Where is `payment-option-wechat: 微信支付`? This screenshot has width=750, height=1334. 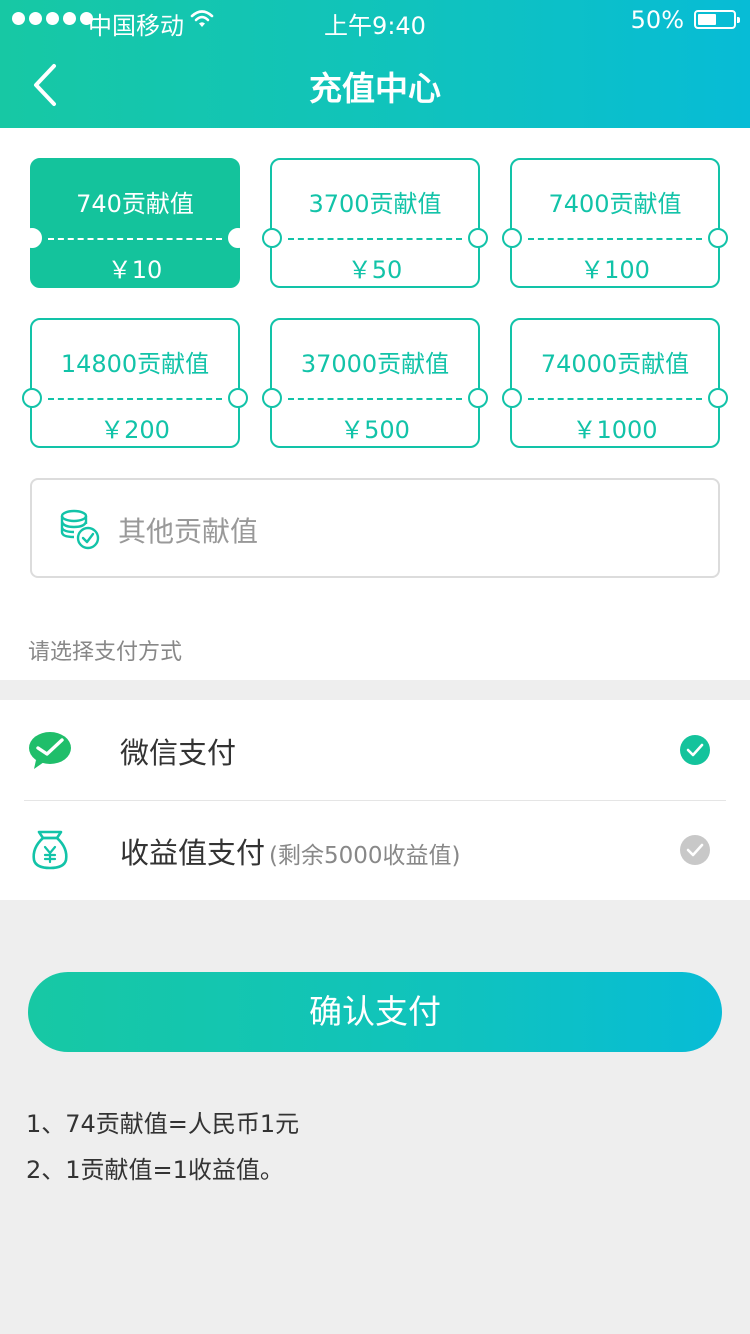 payment-option-wechat: 微信支付 is located at coordinates (375, 750).